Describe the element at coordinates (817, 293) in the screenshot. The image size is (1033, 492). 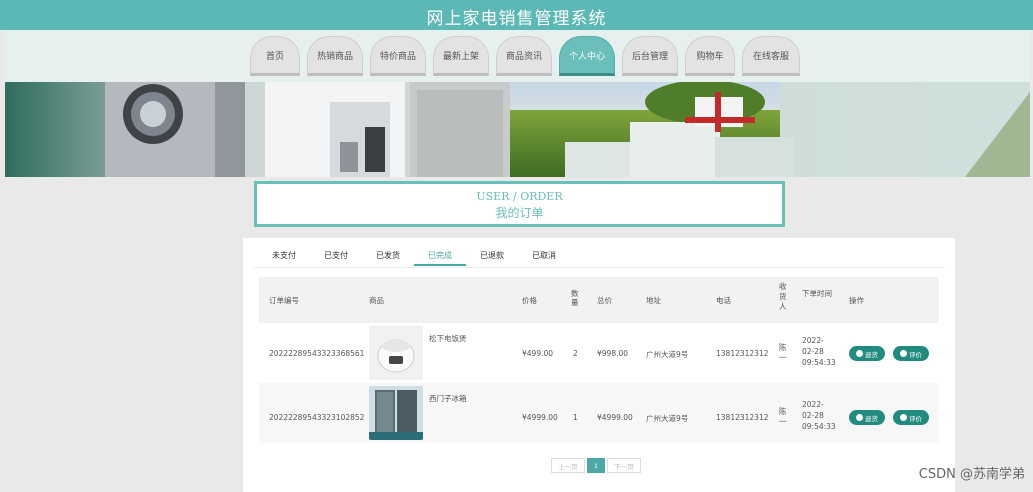
I see `header-time: 下单时间` at that location.